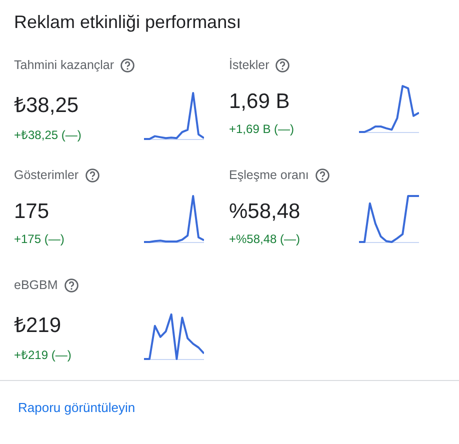 The width and height of the screenshot is (459, 444). What do you see at coordinates (38, 325) in the screenshot?
I see `metric-value: ₺219` at bounding box center [38, 325].